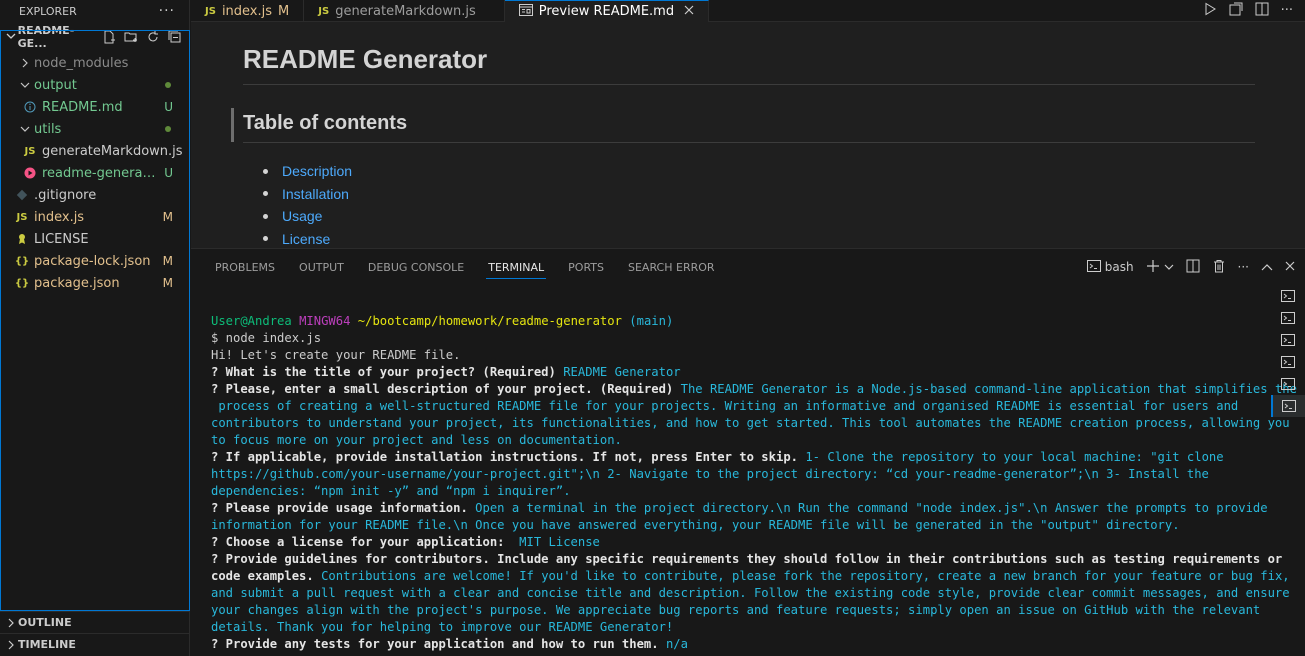 The image size is (1305, 656). What do you see at coordinates (689, 11) in the screenshot?
I see `close-icon` at bounding box center [689, 11].